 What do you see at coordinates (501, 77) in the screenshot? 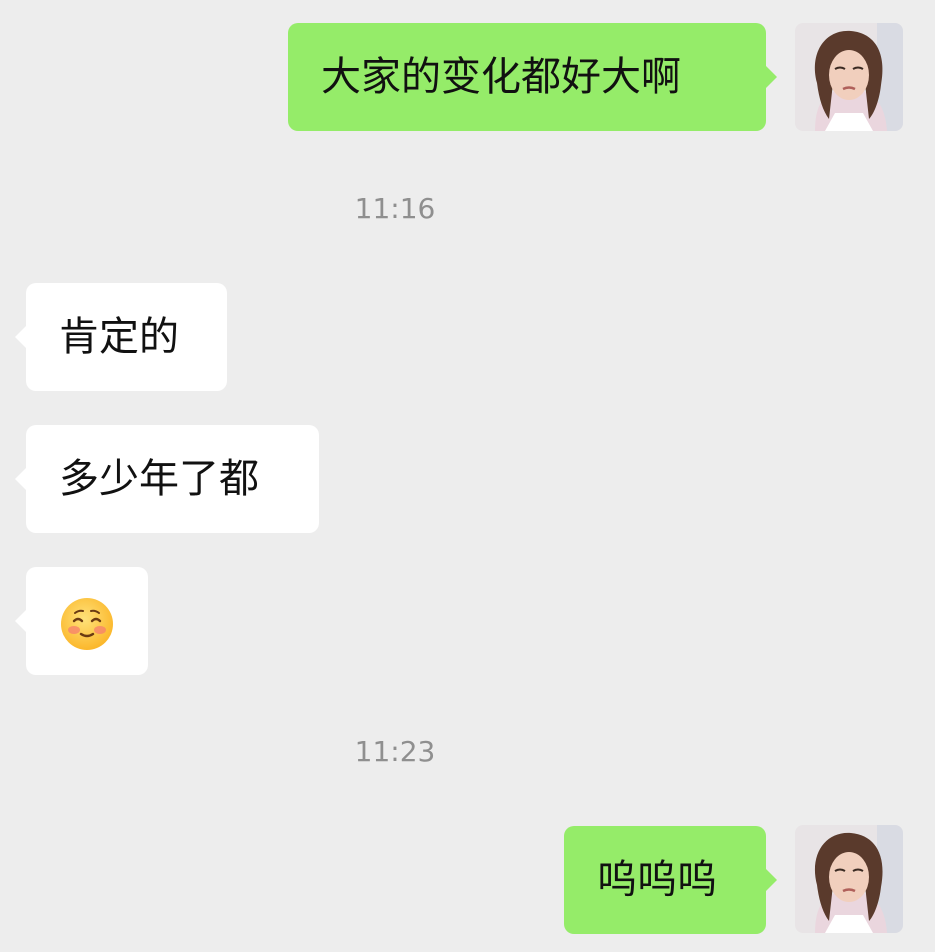
I see `message-text: 大家的变化都好大啊` at bounding box center [501, 77].